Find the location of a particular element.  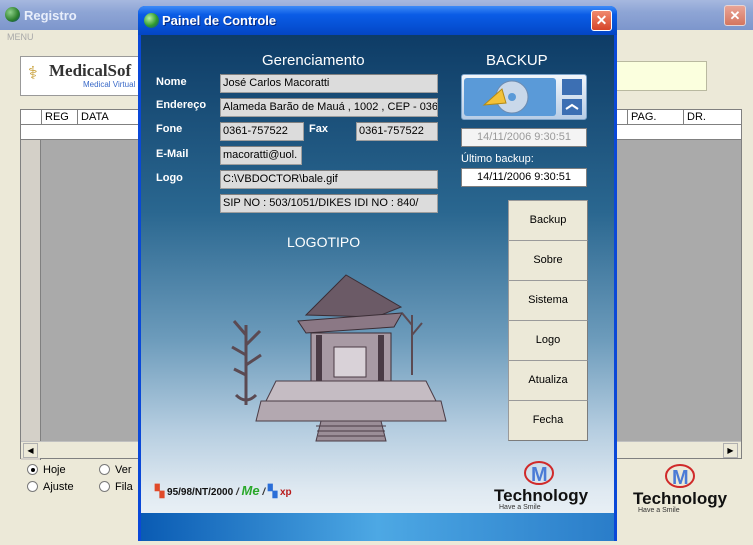

column-header-data: DATA is located at coordinates (109, 117).